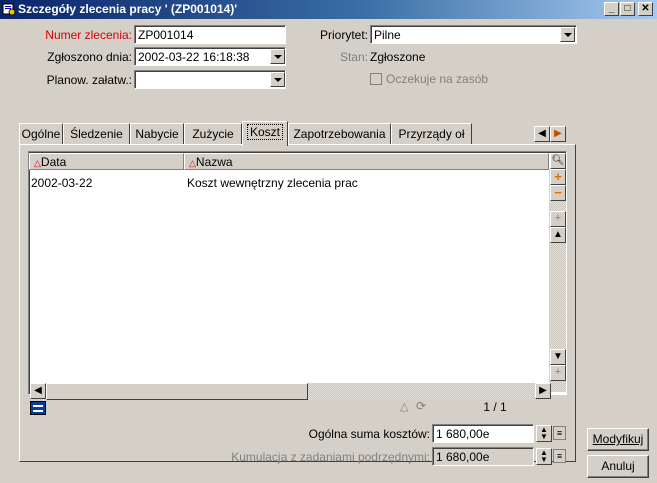 The height and width of the screenshot is (483, 657). I want to click on work-order-icon, so click(9, 9).